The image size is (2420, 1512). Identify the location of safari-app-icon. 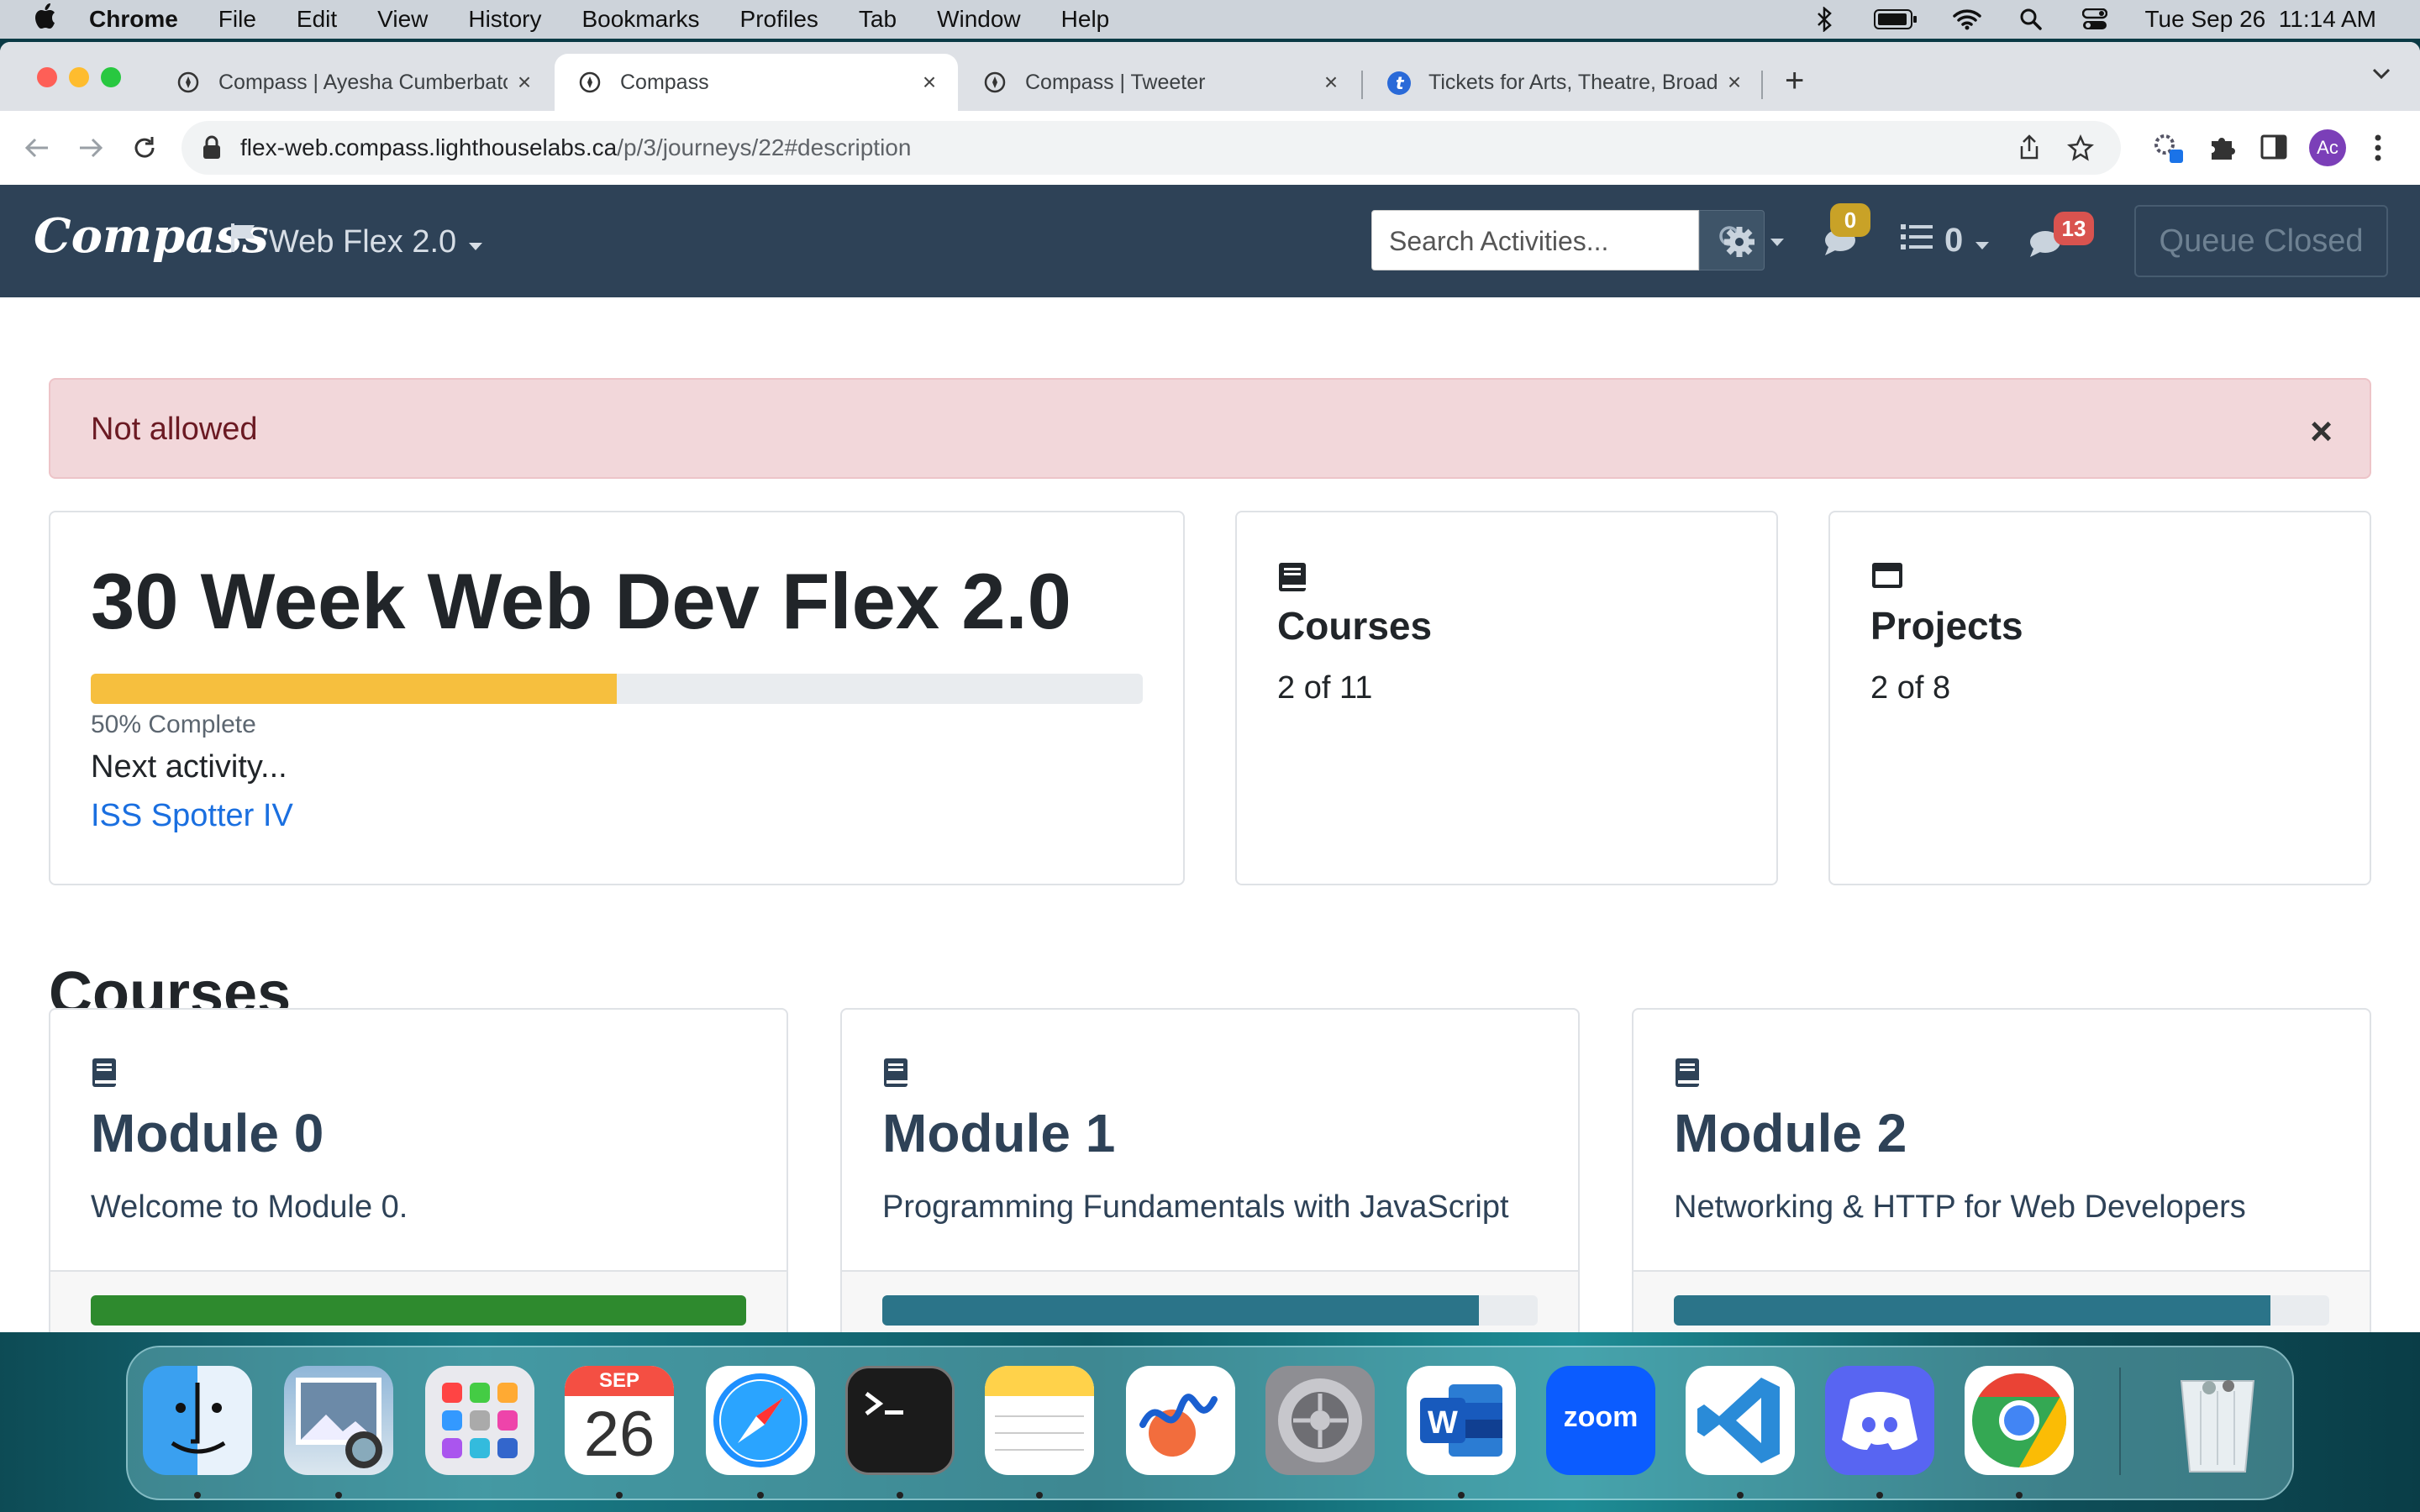
(761, 1420).